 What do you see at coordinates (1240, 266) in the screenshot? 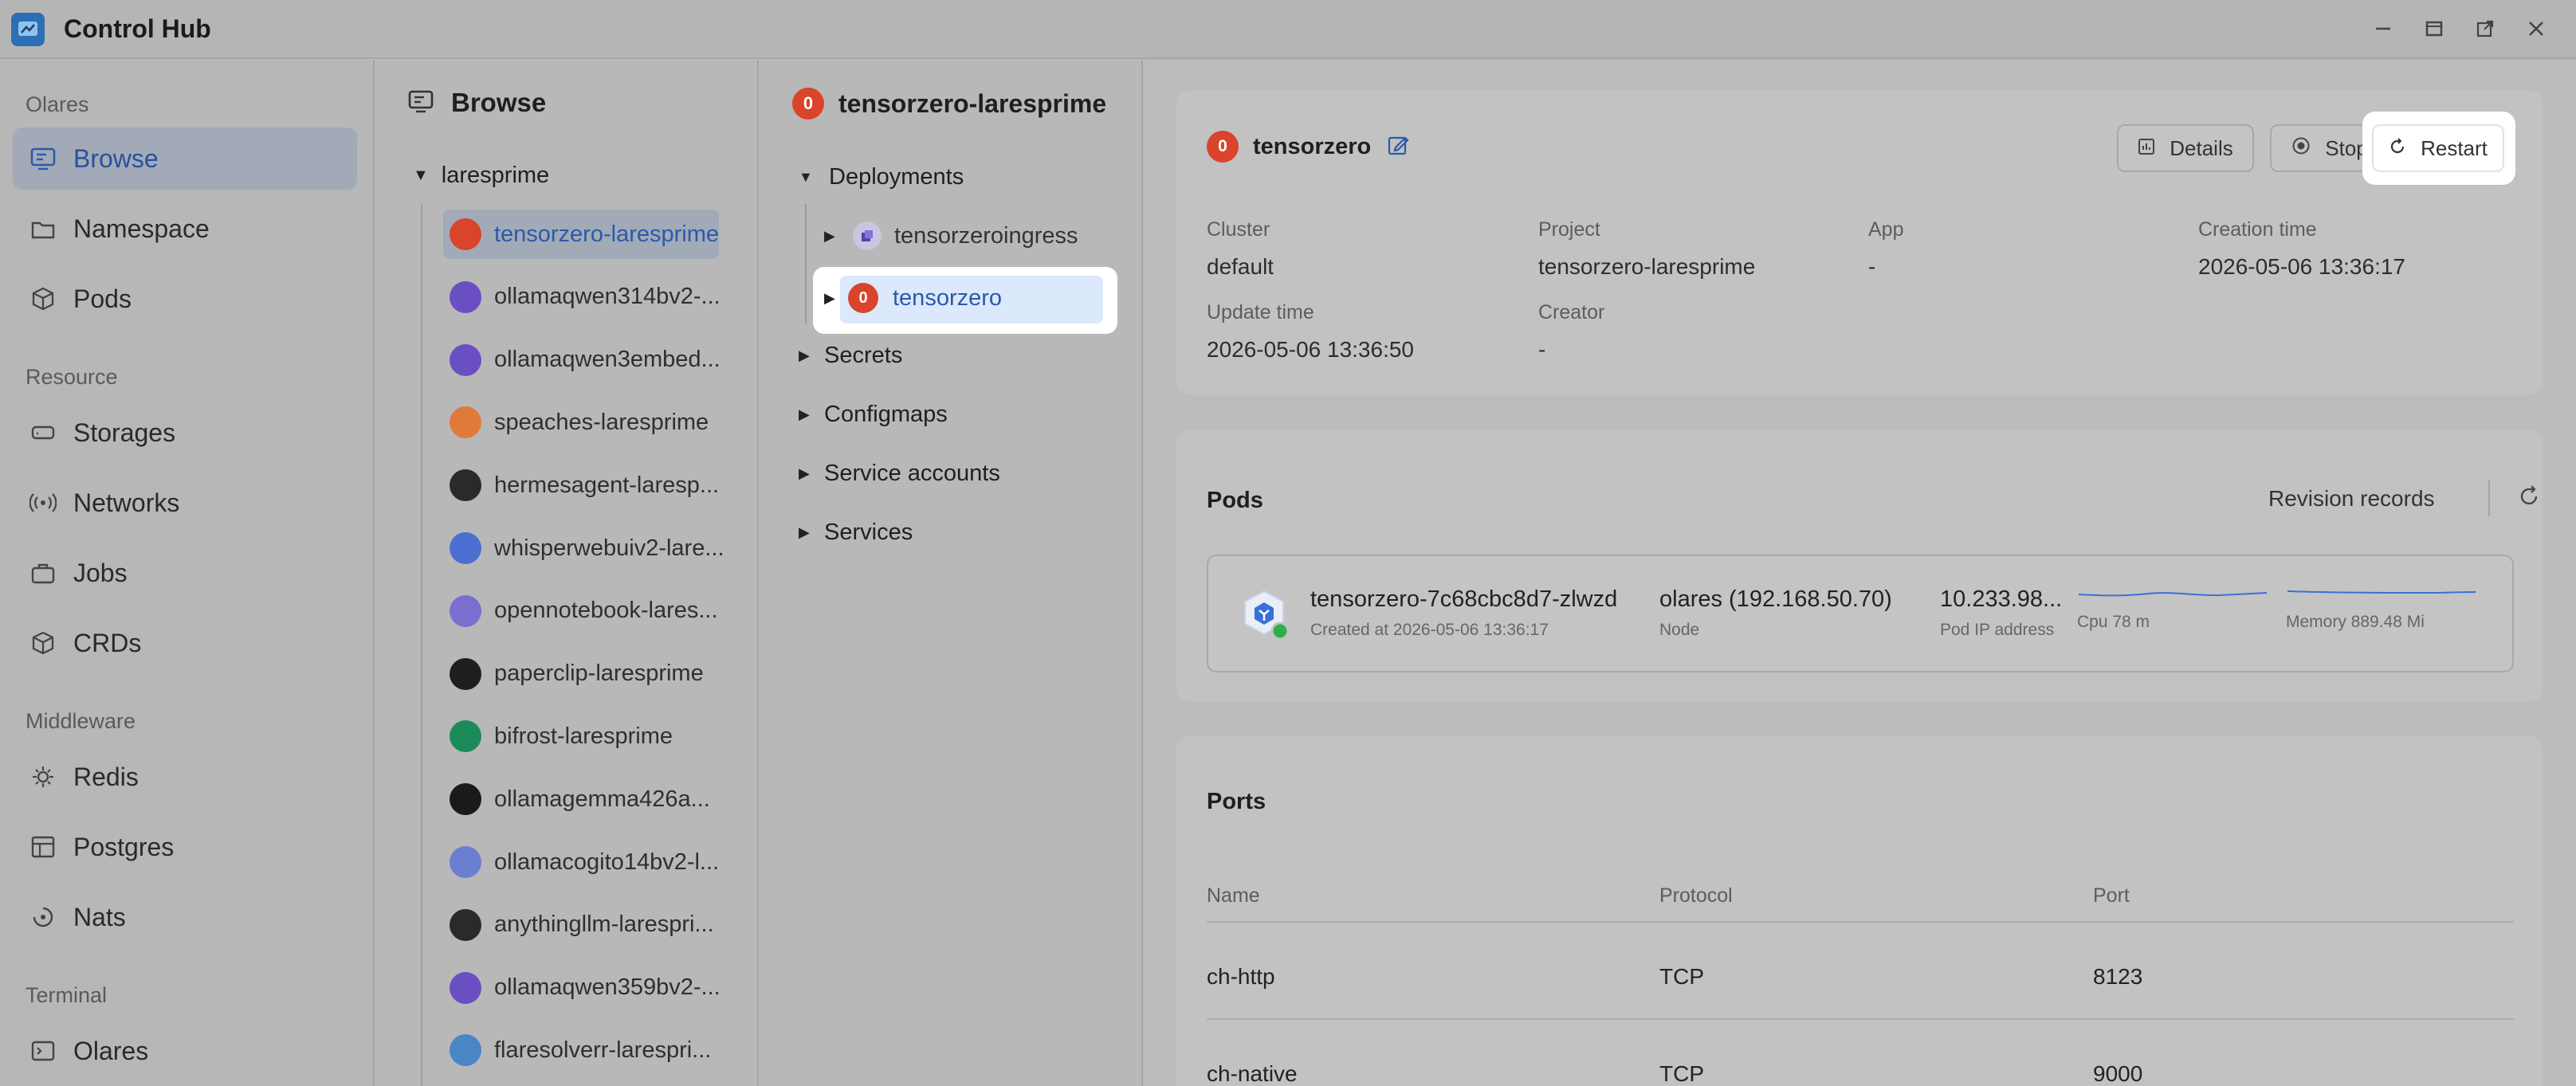
I see `meta-value: default` at bounding box center [1240, 266].